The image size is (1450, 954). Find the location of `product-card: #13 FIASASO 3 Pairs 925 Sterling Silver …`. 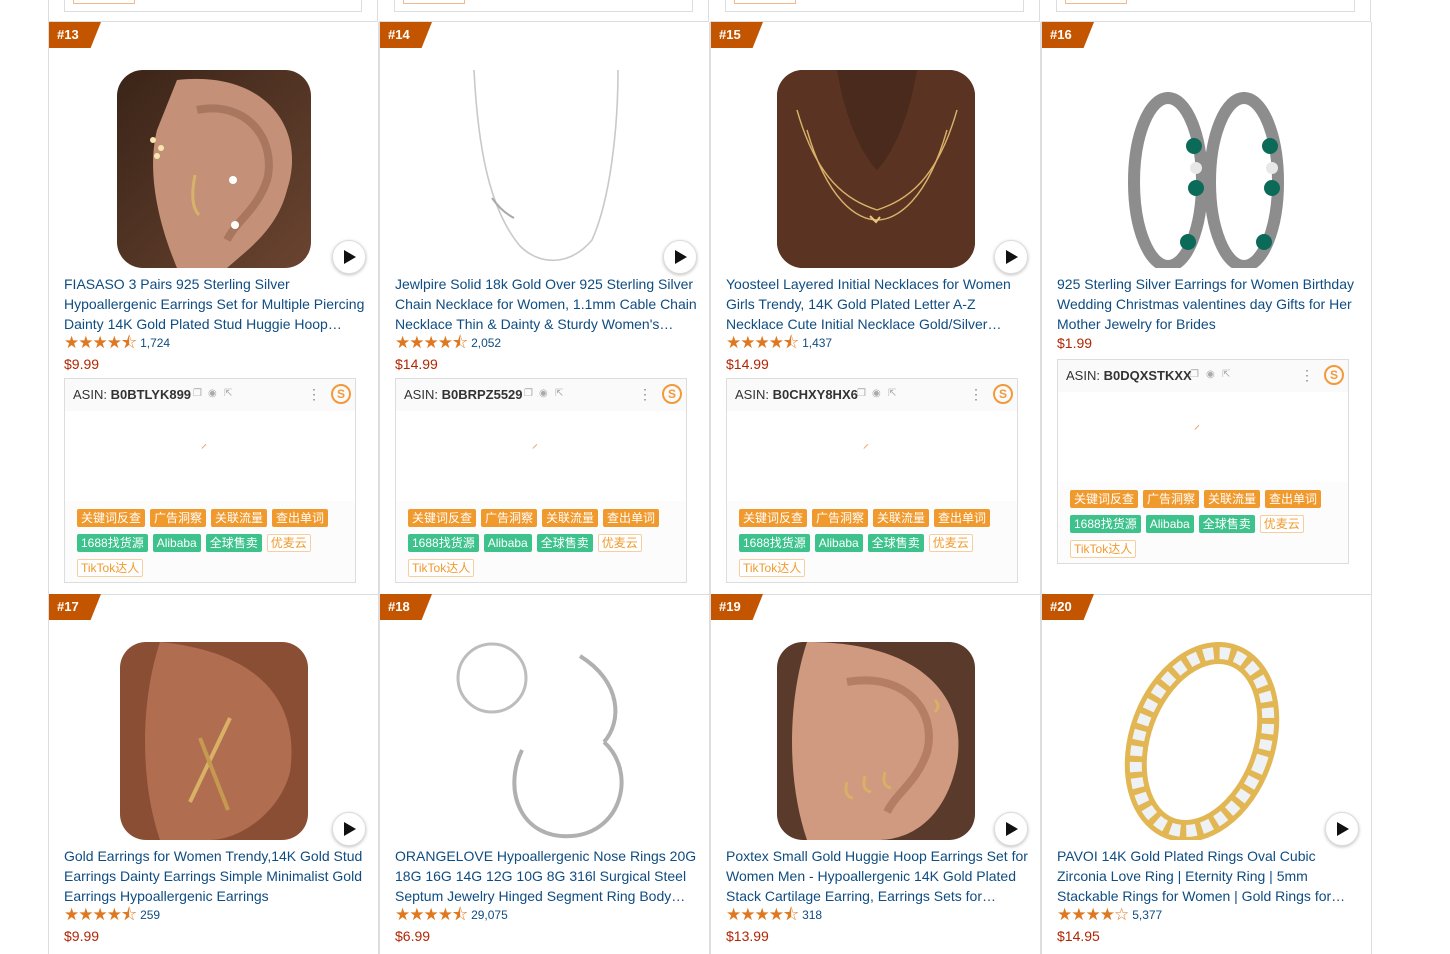

product-card: #13 FIASASO 3 Pairs 925 Sterling Silver … is located at coordinates (213, 308).